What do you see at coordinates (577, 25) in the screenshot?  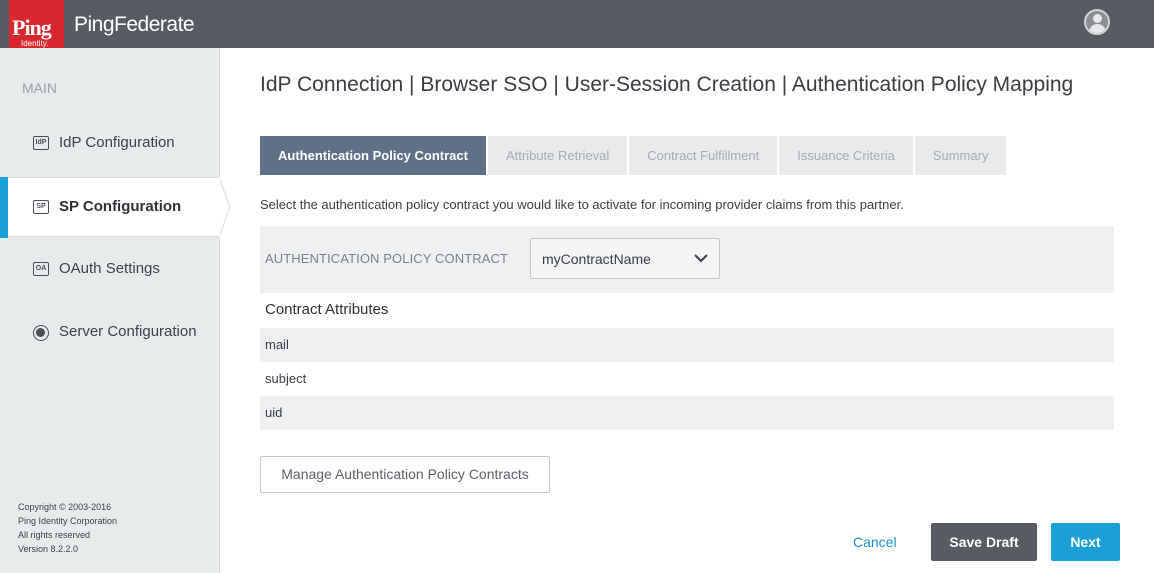 I see `top-header: Ping Identity. PingFederate` at bounding box center [577, 25].